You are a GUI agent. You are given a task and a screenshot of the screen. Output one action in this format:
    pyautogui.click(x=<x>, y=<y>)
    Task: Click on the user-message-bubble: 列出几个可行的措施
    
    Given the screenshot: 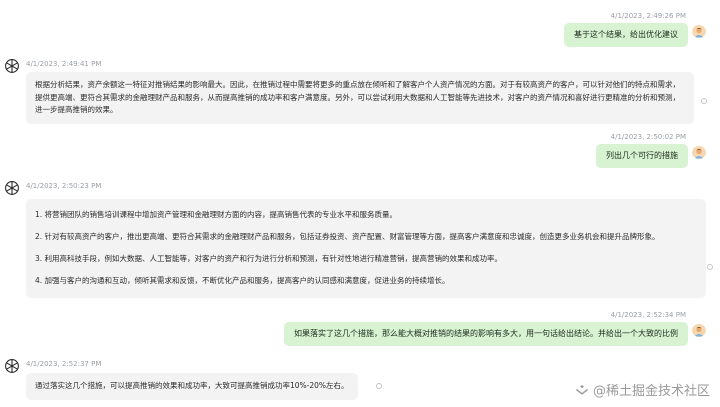 What is the action you would take?
    pyautogui.click(x=642, y=156)
    